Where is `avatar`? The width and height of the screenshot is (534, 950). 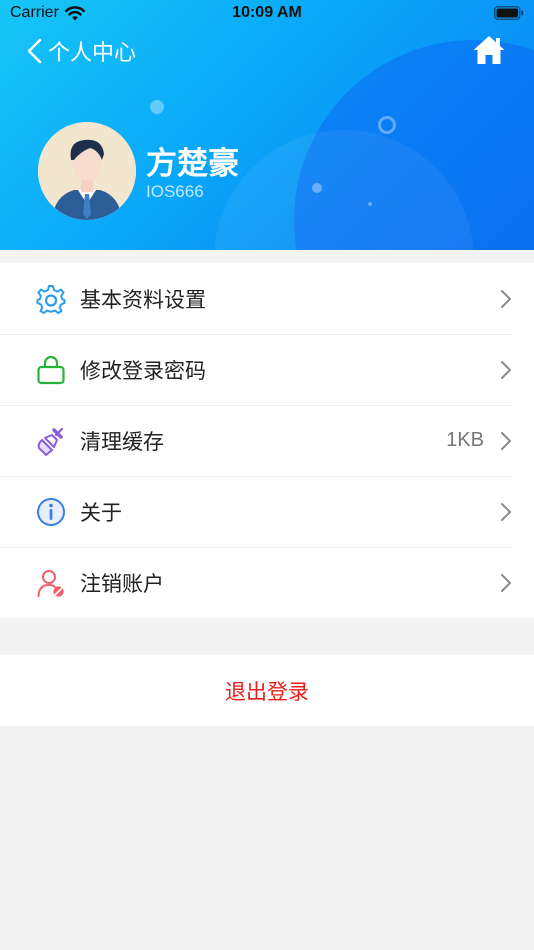
avatar is located at coordinates (87, 171).